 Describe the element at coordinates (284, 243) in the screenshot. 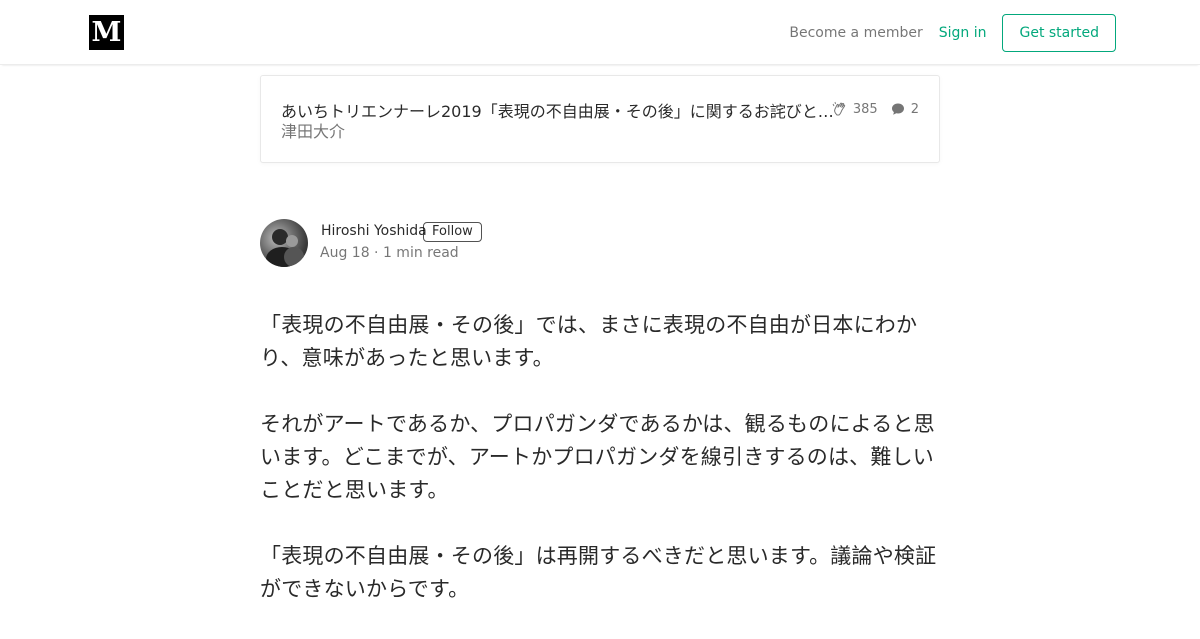

I see `avatar` at that location.